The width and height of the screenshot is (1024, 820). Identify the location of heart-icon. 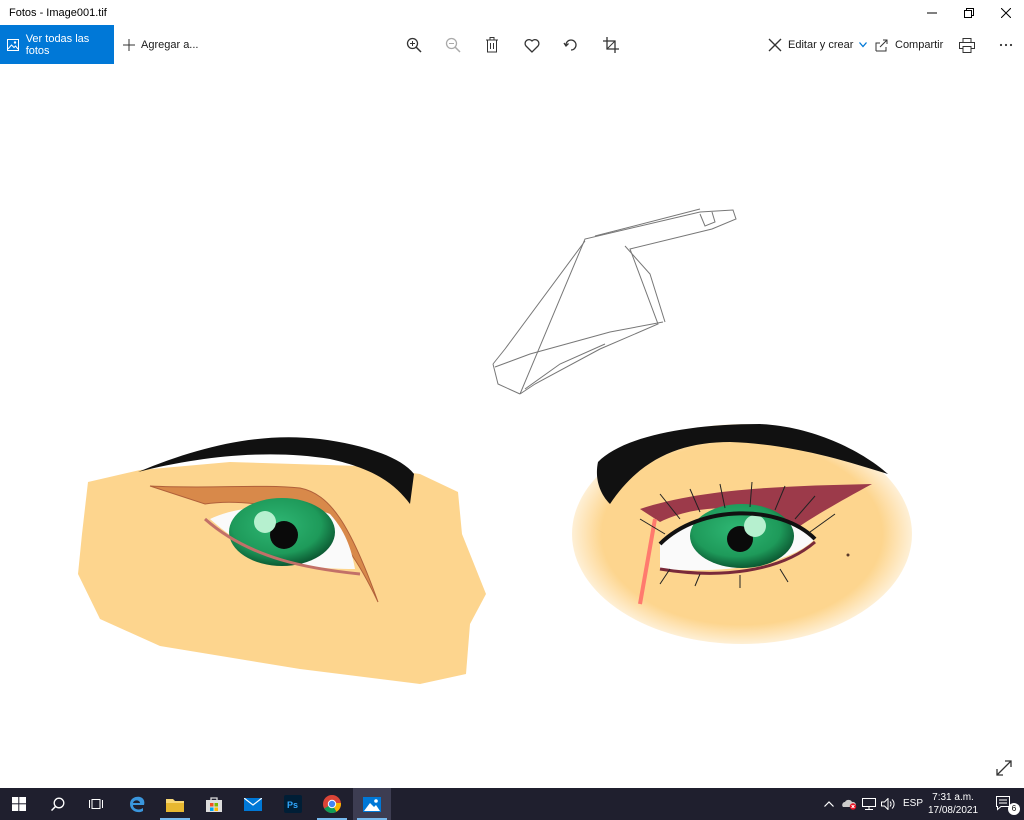
(532, 45).